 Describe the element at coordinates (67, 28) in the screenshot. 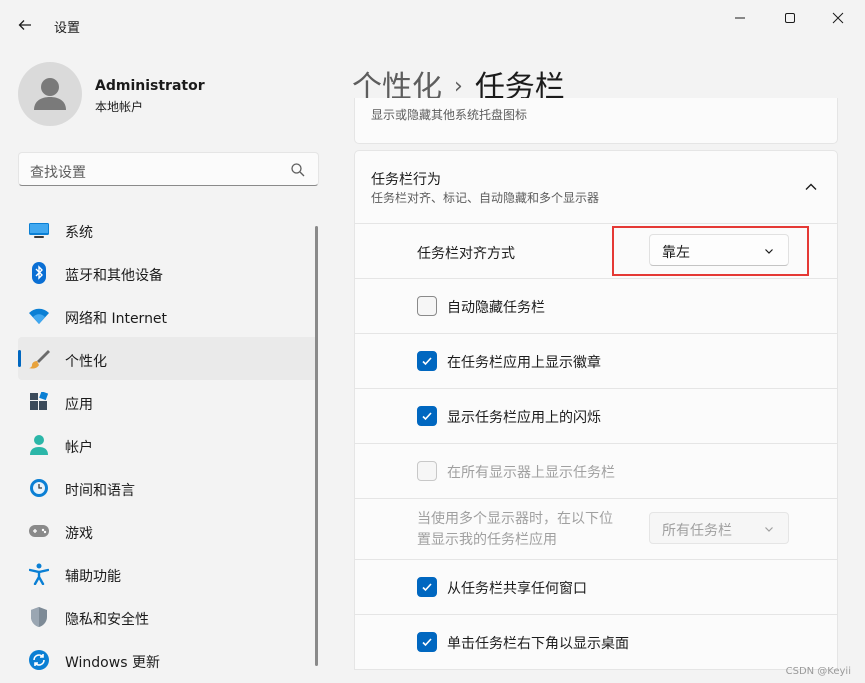

I see `window-title: 设置` at that location.